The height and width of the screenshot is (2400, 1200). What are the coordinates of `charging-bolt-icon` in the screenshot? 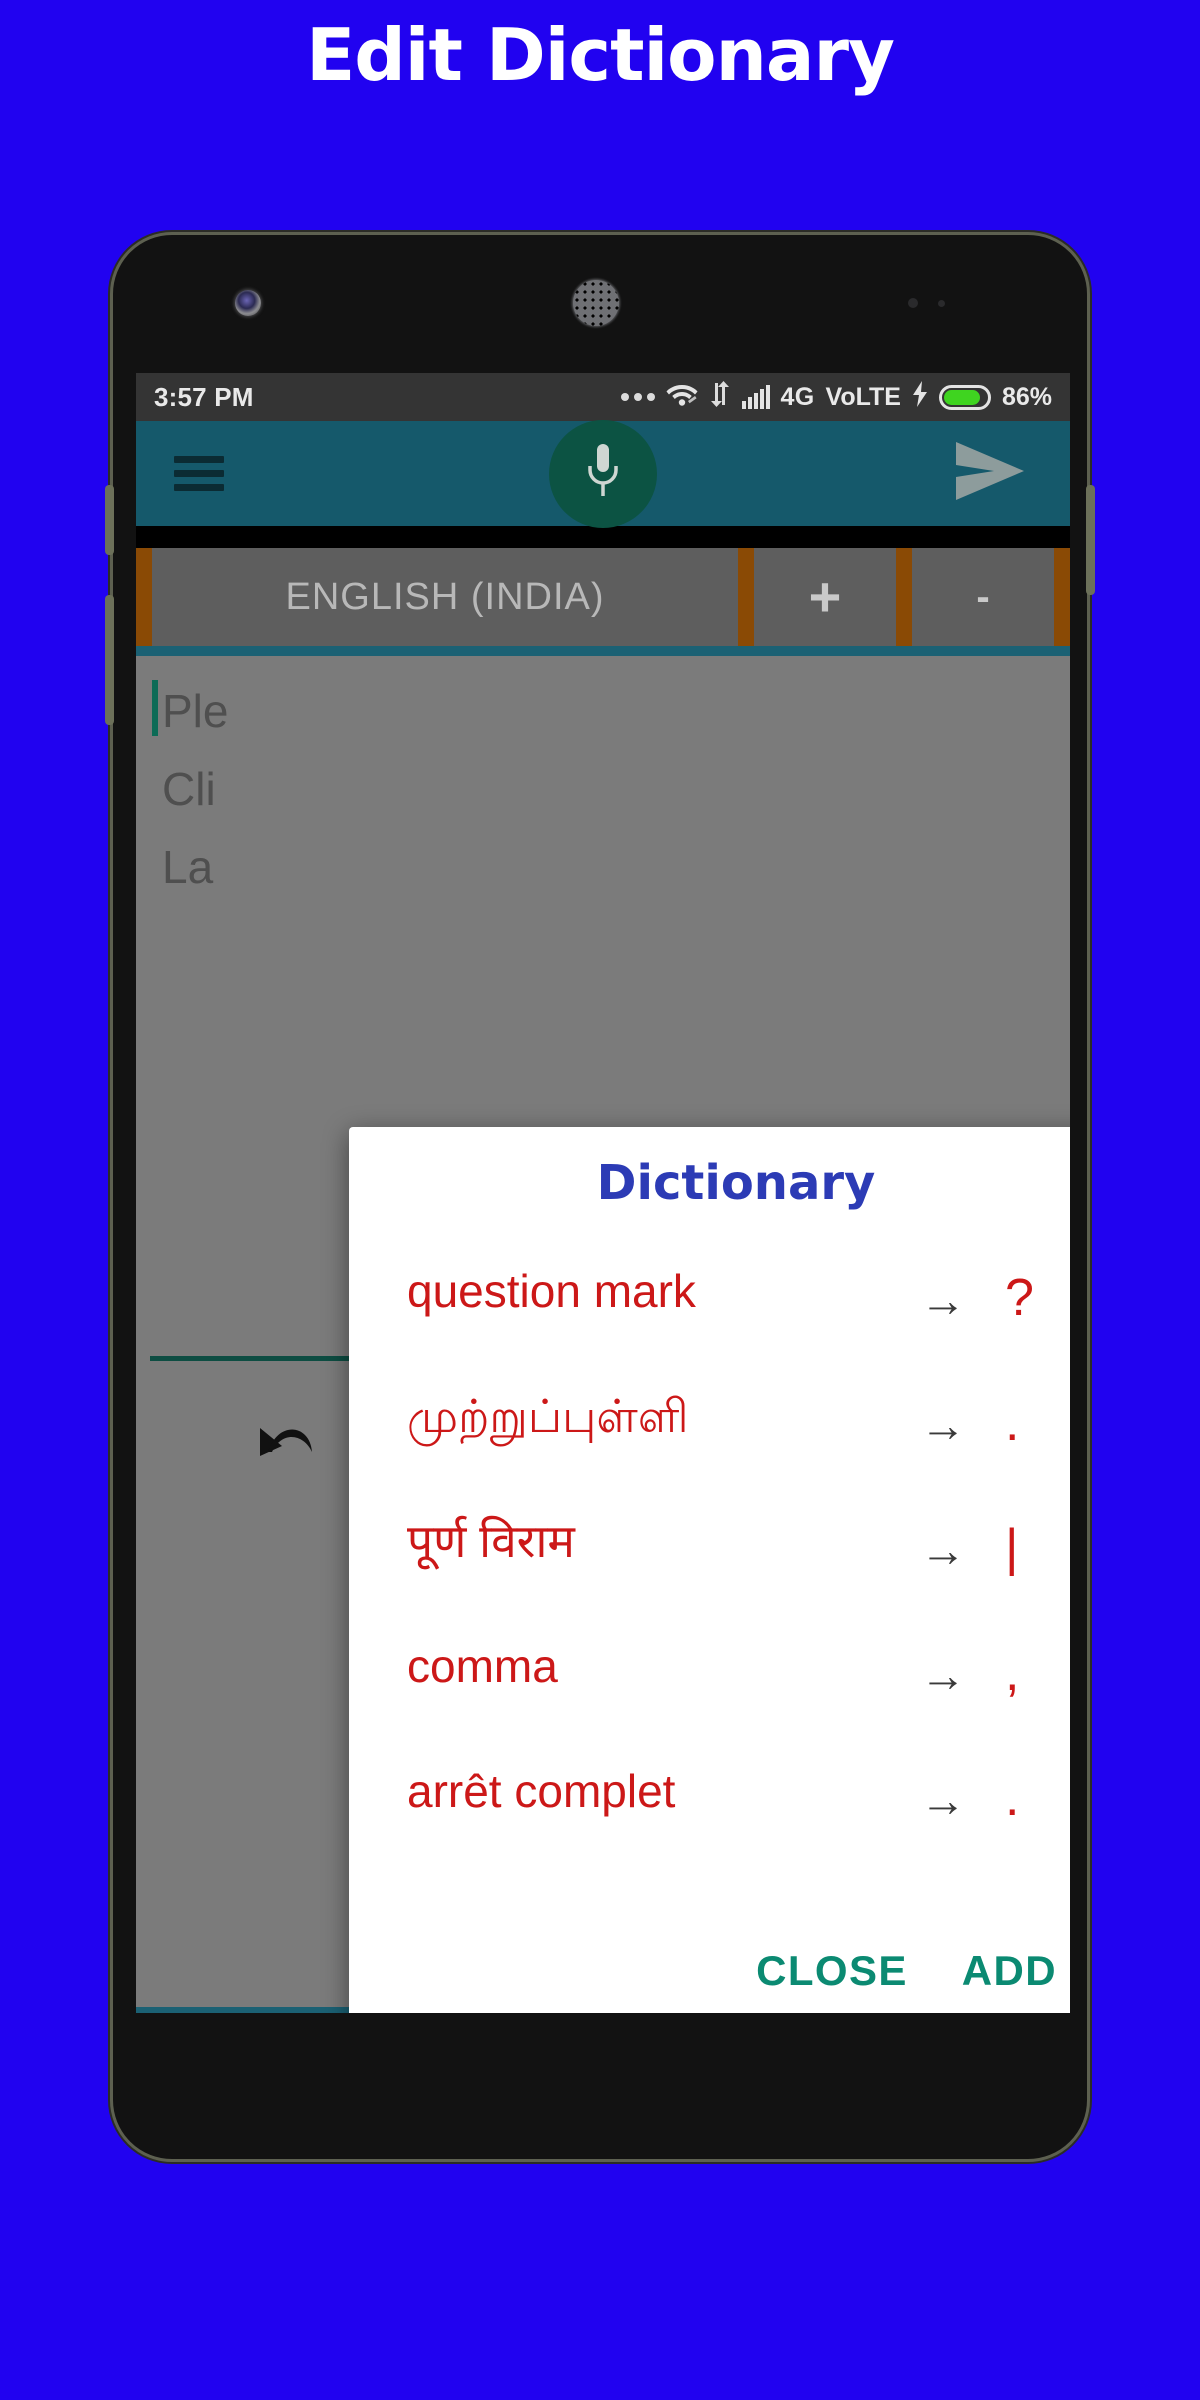 It's located at (920, 397).